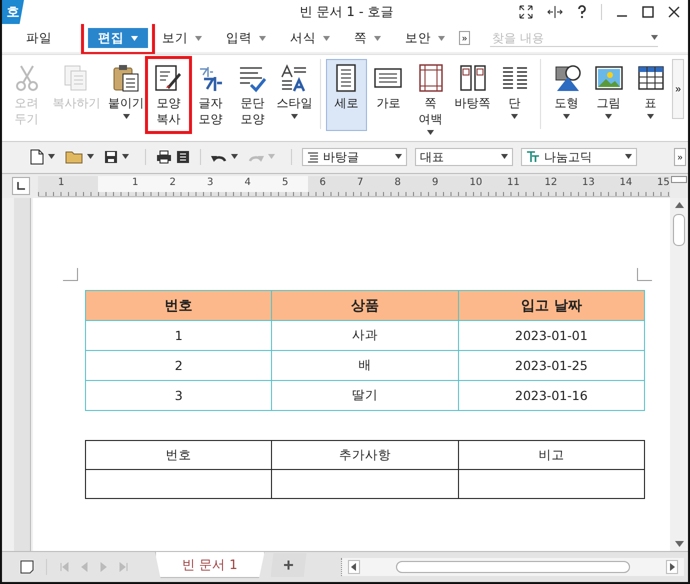 Image resolution: width=690 pixels, height=584 pixels. I want to click on style-name: 바탕글, so click(341, 157).